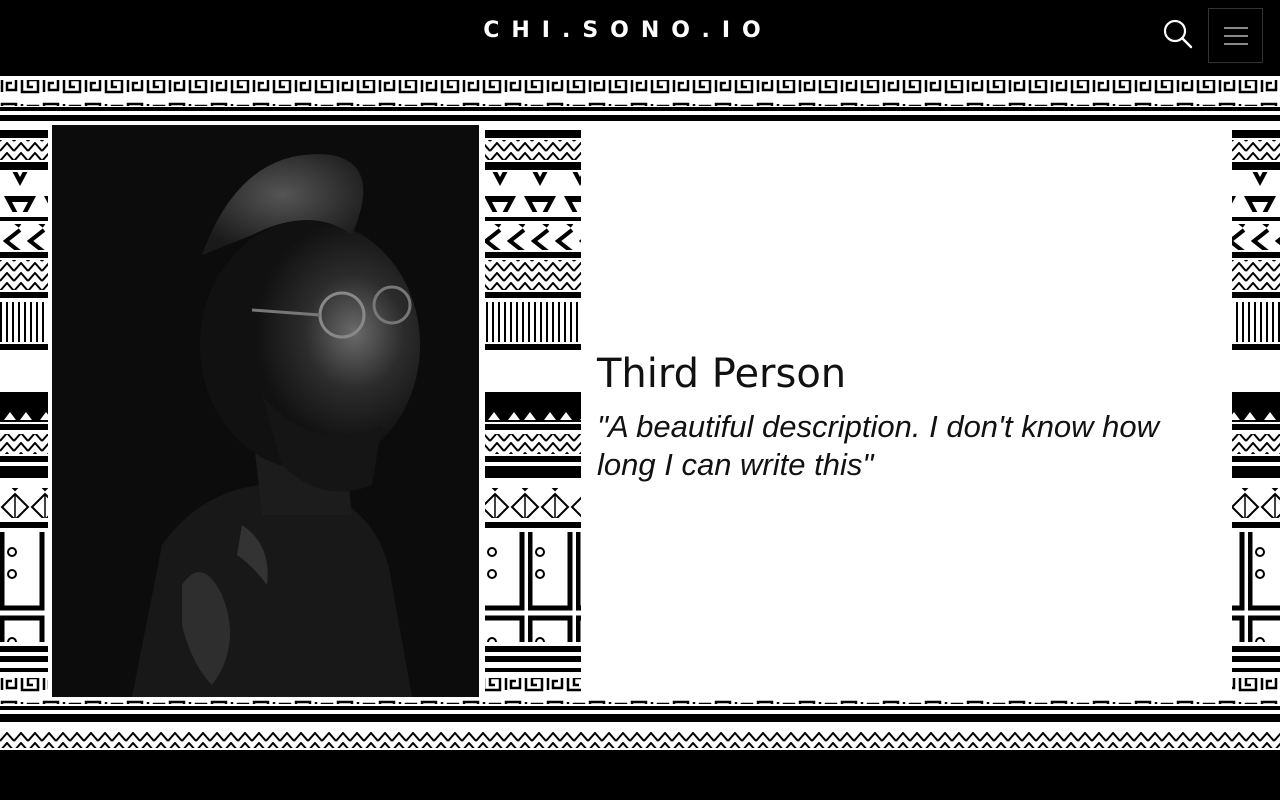  I want to click on person-name: Third Person, so click(722, 374).